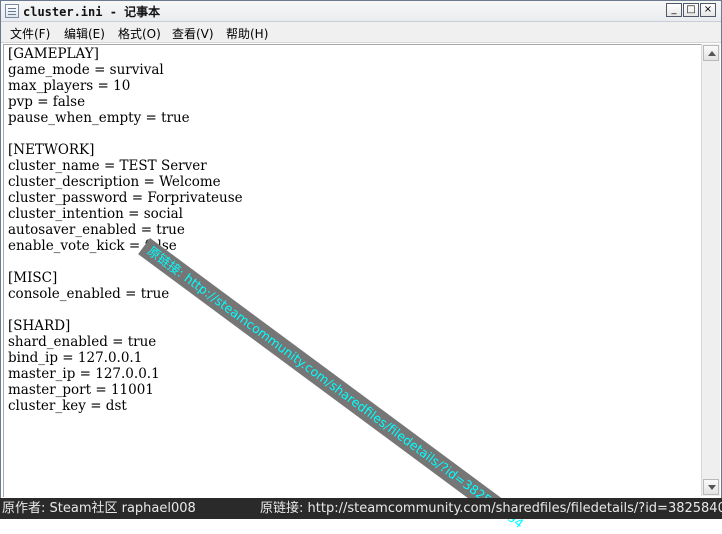  Describe the element at coordinates (12, 11) in the screenshot. I see `notepad-app-icon` at that location.